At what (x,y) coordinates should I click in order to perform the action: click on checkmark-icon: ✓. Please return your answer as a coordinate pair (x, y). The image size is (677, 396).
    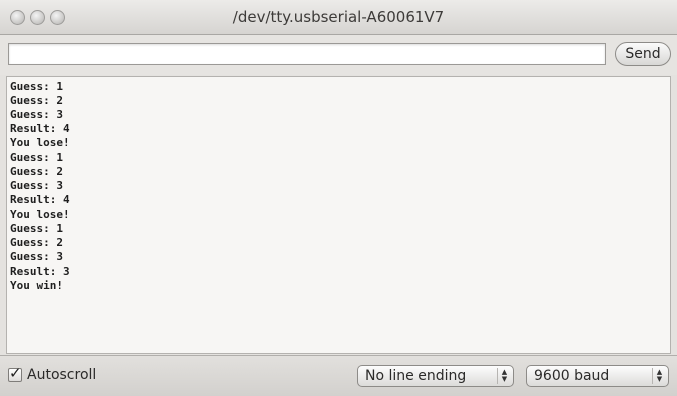
    Looking at the image, I should click on (15, 373).